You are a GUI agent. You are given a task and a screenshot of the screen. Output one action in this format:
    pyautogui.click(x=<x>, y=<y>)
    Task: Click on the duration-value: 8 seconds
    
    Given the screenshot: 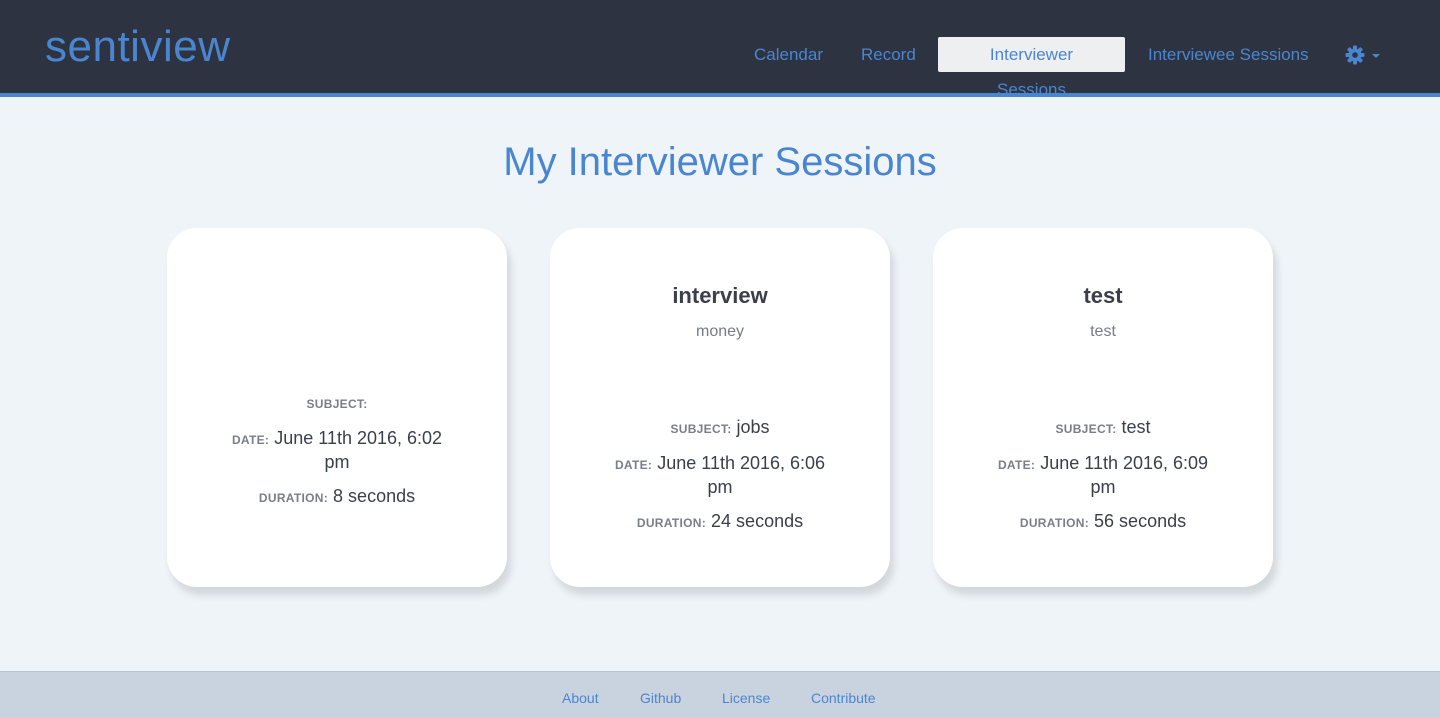 What is the action you would take?
    pyautogui.click(x=374, y=496)
    